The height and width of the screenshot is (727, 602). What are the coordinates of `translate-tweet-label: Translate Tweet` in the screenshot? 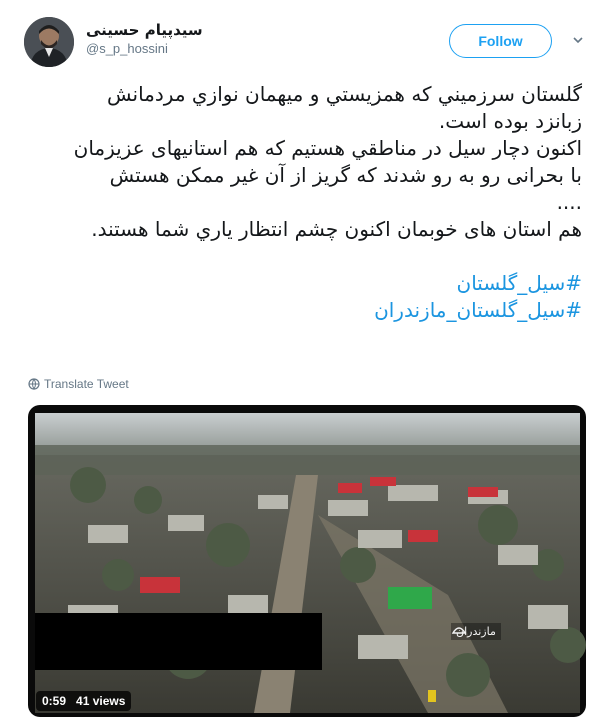 It's located at (86, 384).